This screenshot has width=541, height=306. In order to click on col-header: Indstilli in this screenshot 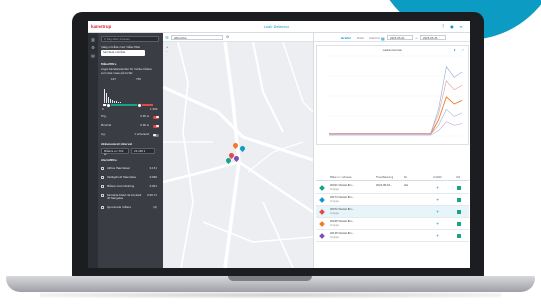, I will do `click(437, 177)`.